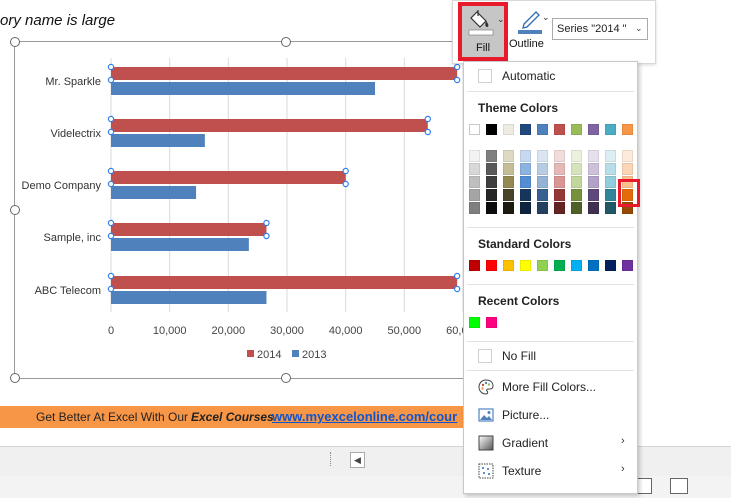 Image resolution: width=731 pixels, height=498 pixels. Describe the element at coordinates (550, 443) in the screenshot. I see `menu-item-gradient: Gradient ›` at that location.